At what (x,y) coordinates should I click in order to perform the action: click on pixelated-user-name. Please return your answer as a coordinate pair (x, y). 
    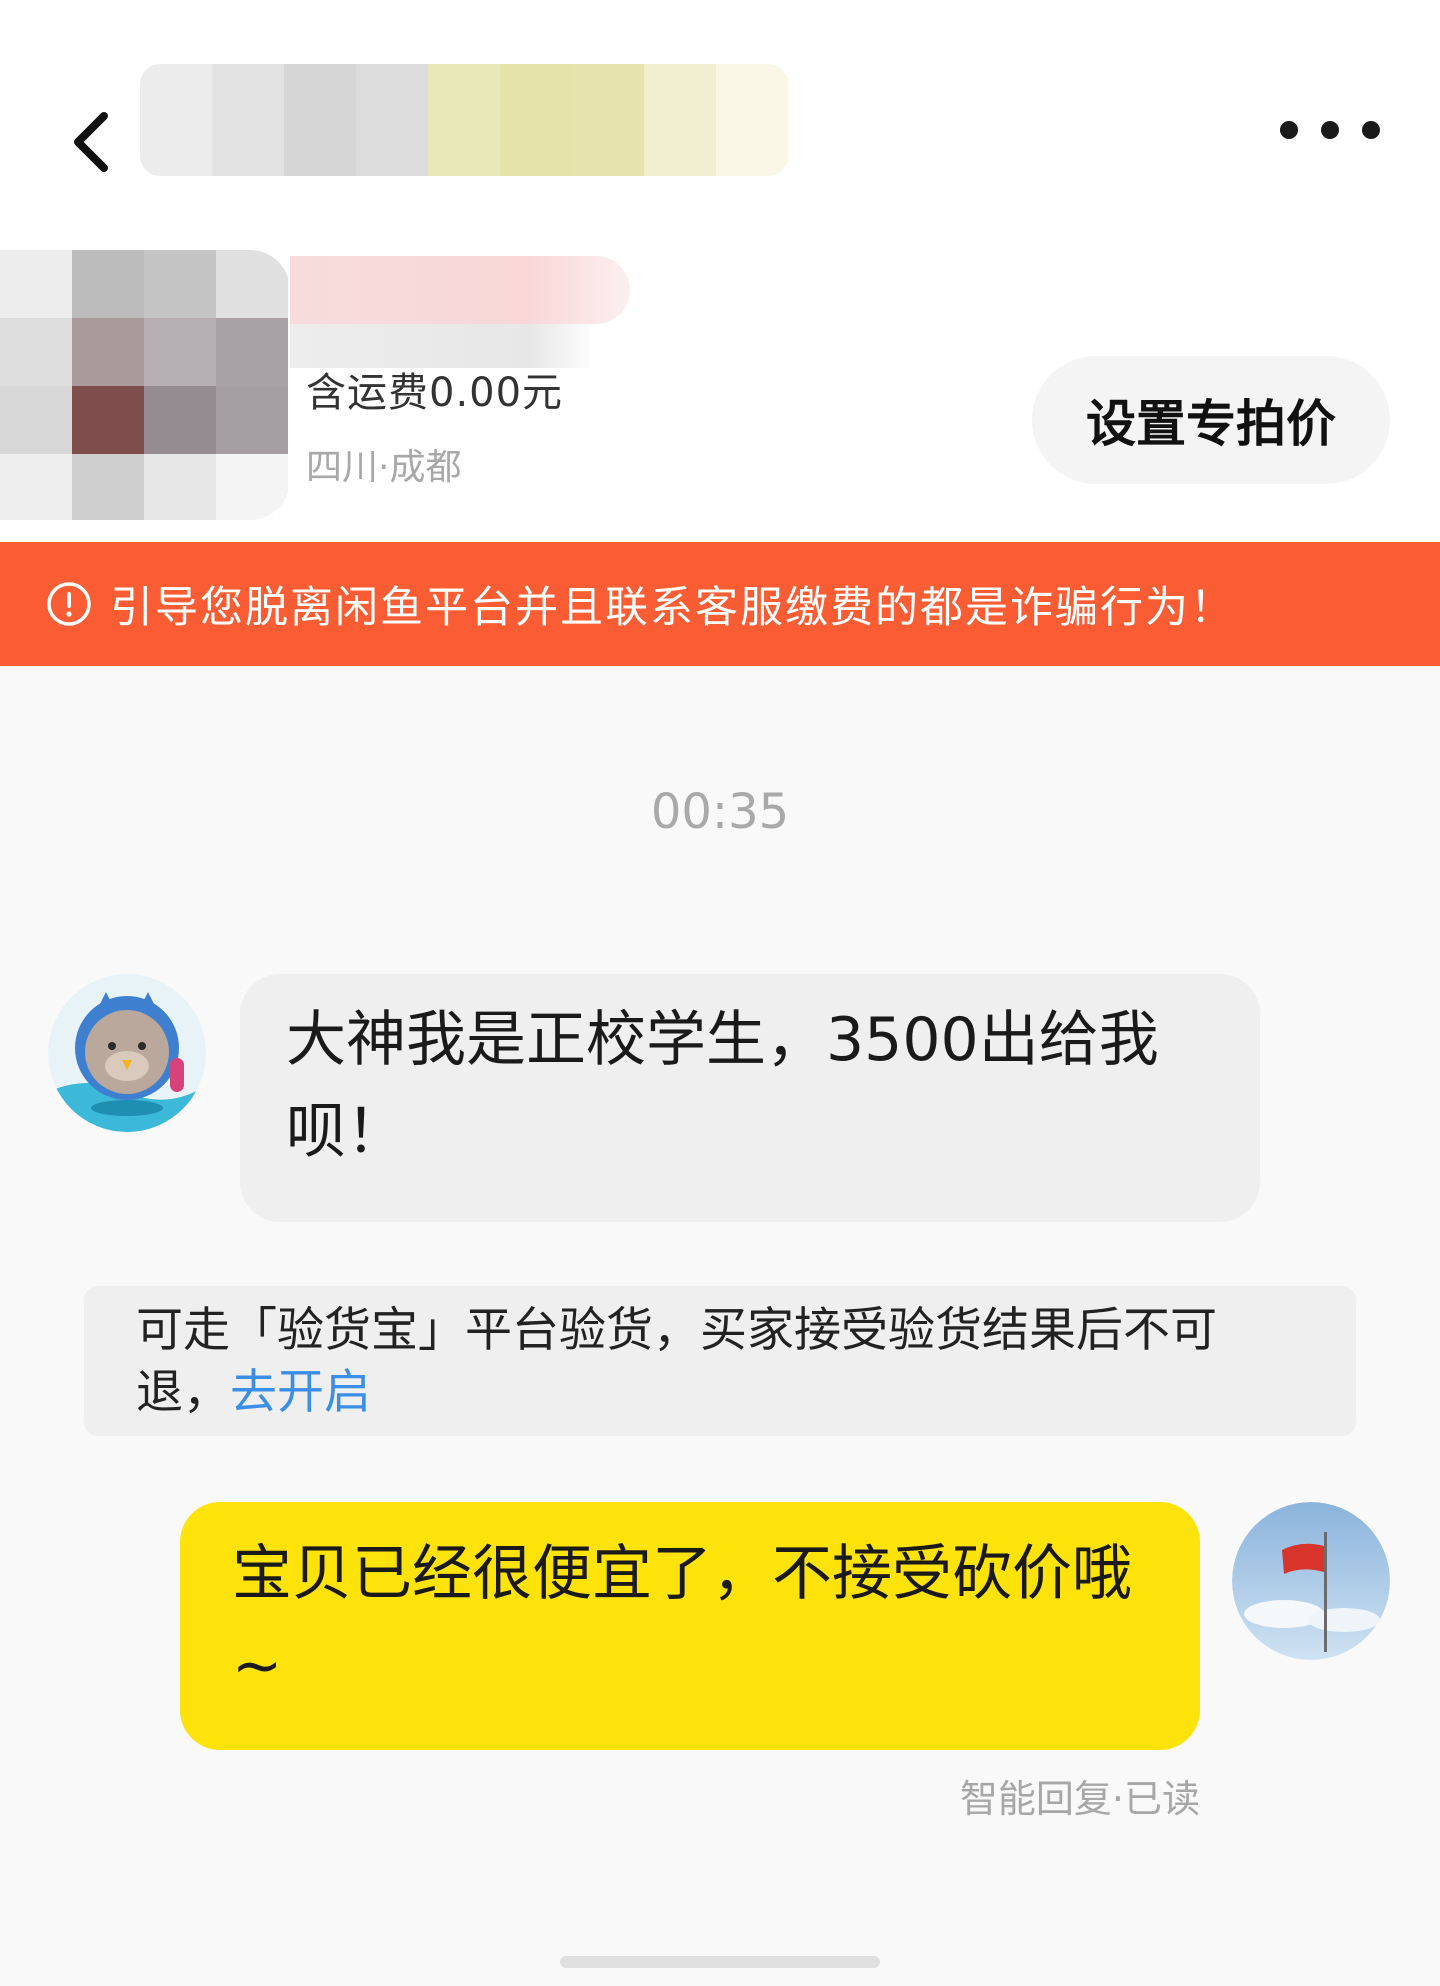
    Looking at the image, I should click on (464, 120).